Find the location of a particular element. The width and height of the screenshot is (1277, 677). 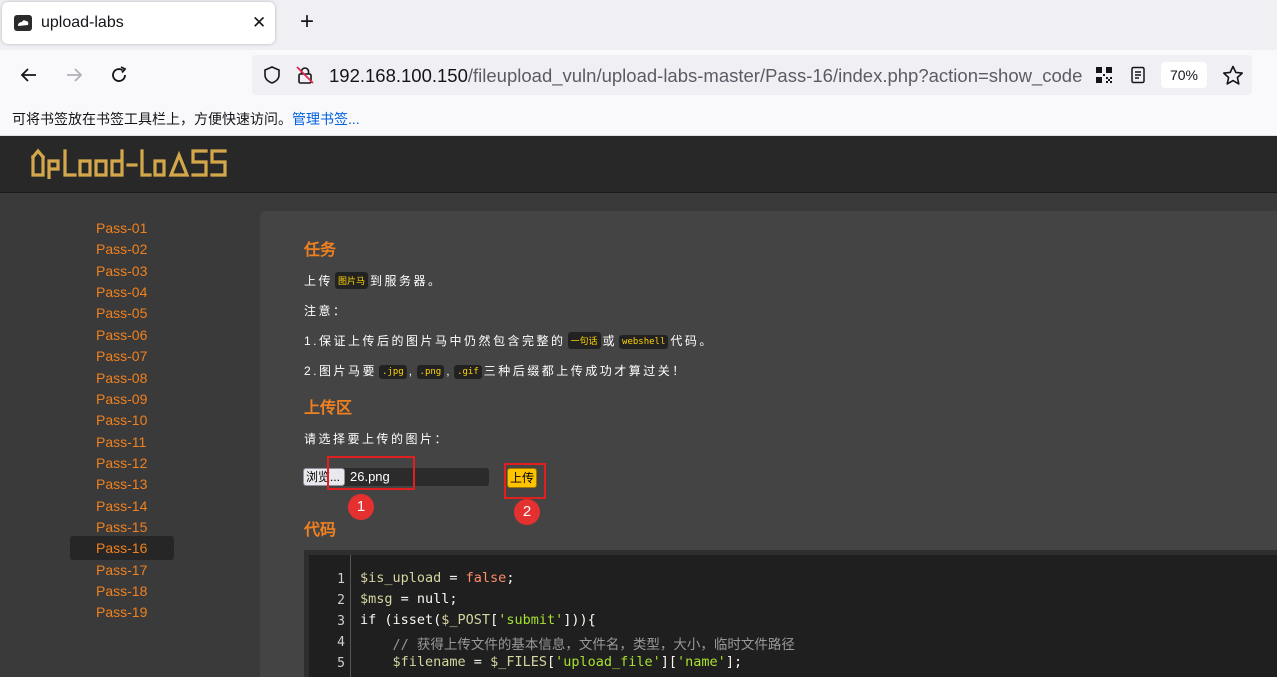

task-line-1: 上传 图片马 到服务器。 is located at coordinates (373, 280).